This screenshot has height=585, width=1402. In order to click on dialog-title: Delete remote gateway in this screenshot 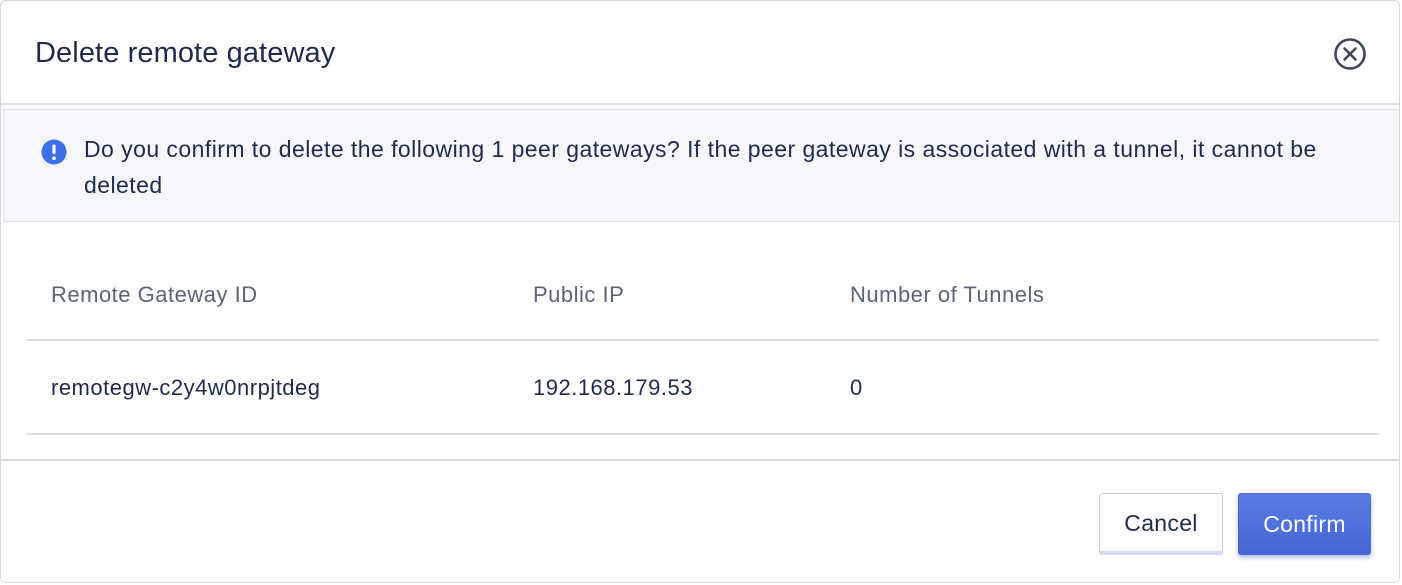, I will do `click(185, 53)`.